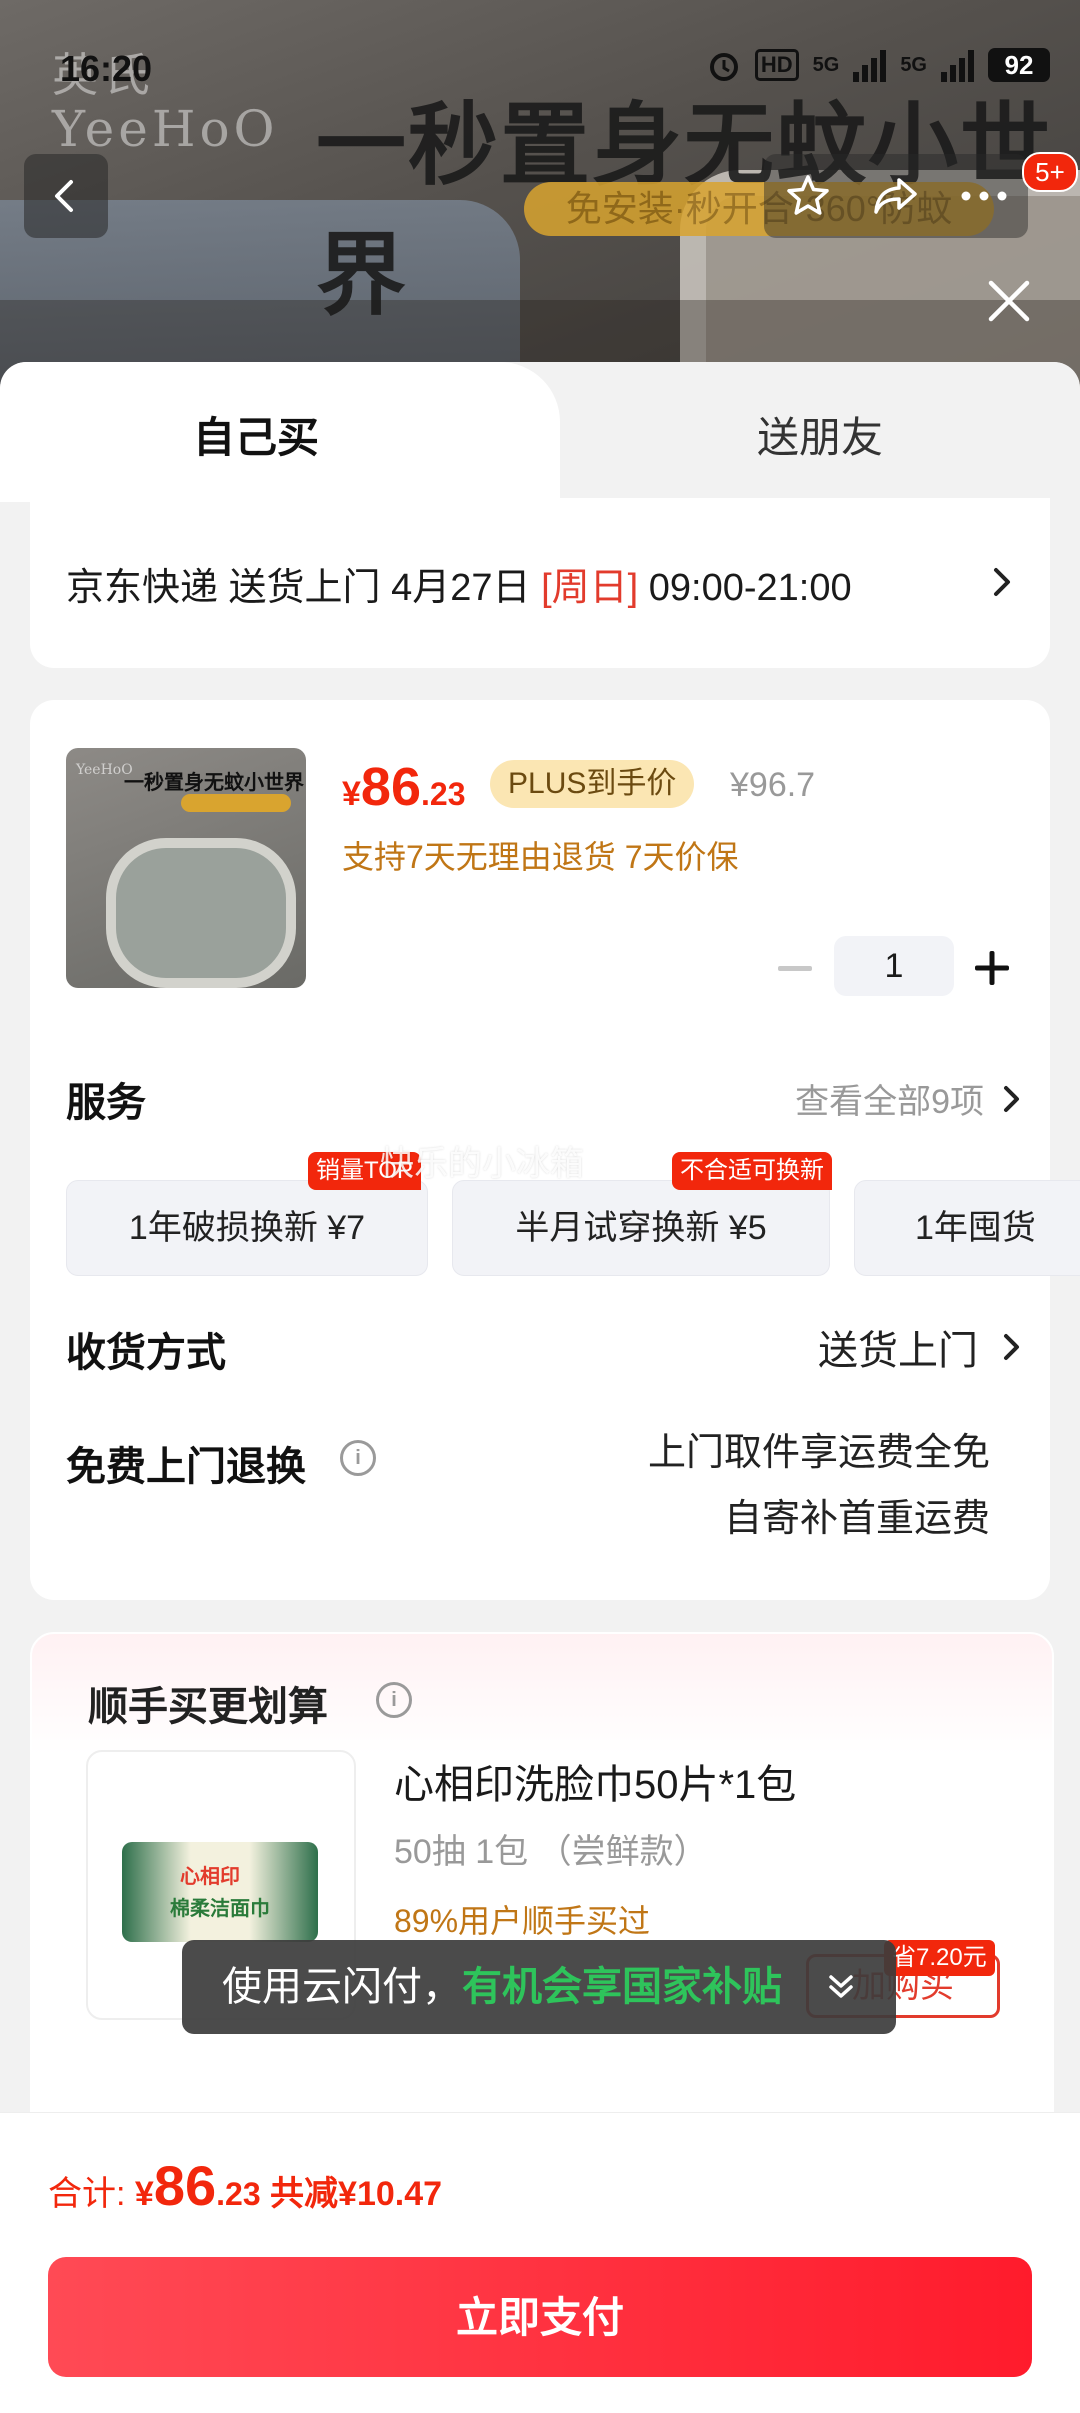 Image resolution: width=1080 pixels, height=2413 pixels. I want to click on free-return-line-2: 自寄补首重运费, so click(856, 1519).